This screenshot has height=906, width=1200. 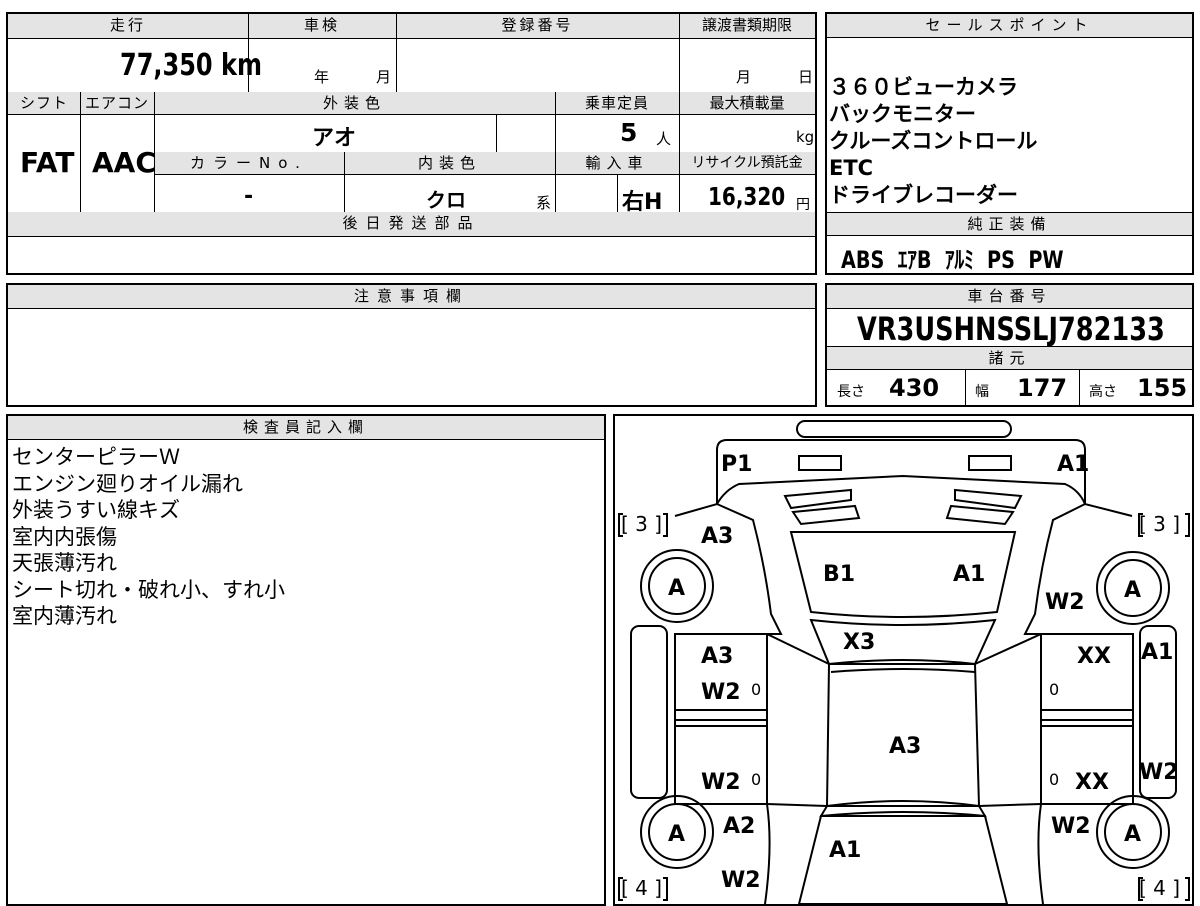 What do you see at coordinates (642, 888) in the screenshot?
I see `bracket-rear-left: [ 4 ]` at bounding box center [642, 888].